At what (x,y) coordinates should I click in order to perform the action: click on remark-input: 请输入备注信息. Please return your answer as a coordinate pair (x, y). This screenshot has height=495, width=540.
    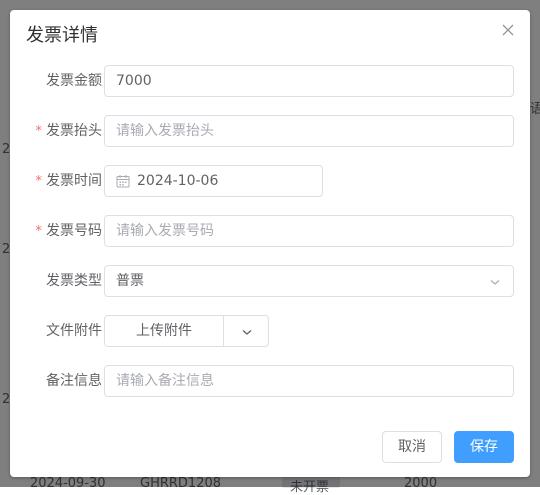
    Looking at the image, I should click on (309, 381).